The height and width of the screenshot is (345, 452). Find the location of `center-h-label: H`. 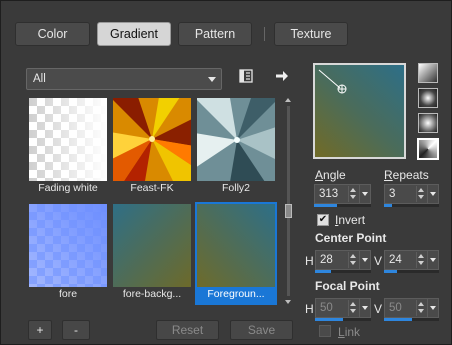

center-h-label: H is located at coordinates (309, 261).